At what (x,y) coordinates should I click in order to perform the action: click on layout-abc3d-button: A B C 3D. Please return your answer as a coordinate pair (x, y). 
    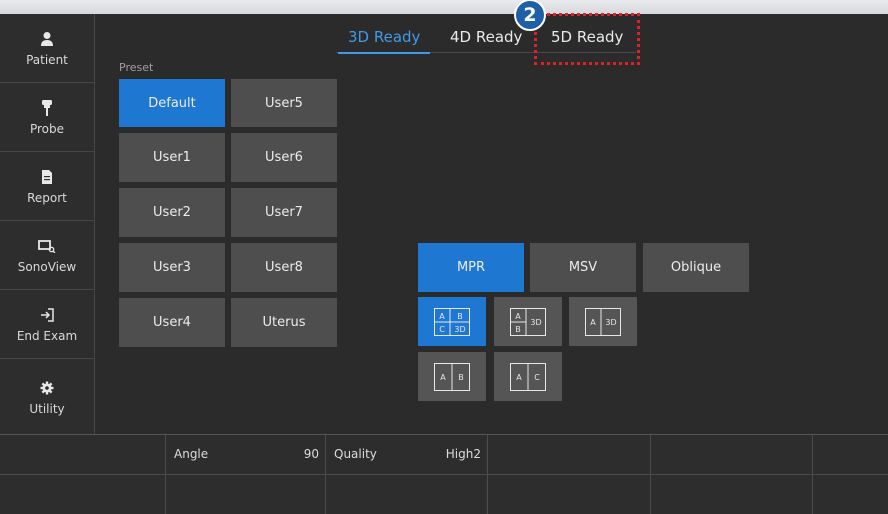
    Looking at the image, I should click on (452, 321).